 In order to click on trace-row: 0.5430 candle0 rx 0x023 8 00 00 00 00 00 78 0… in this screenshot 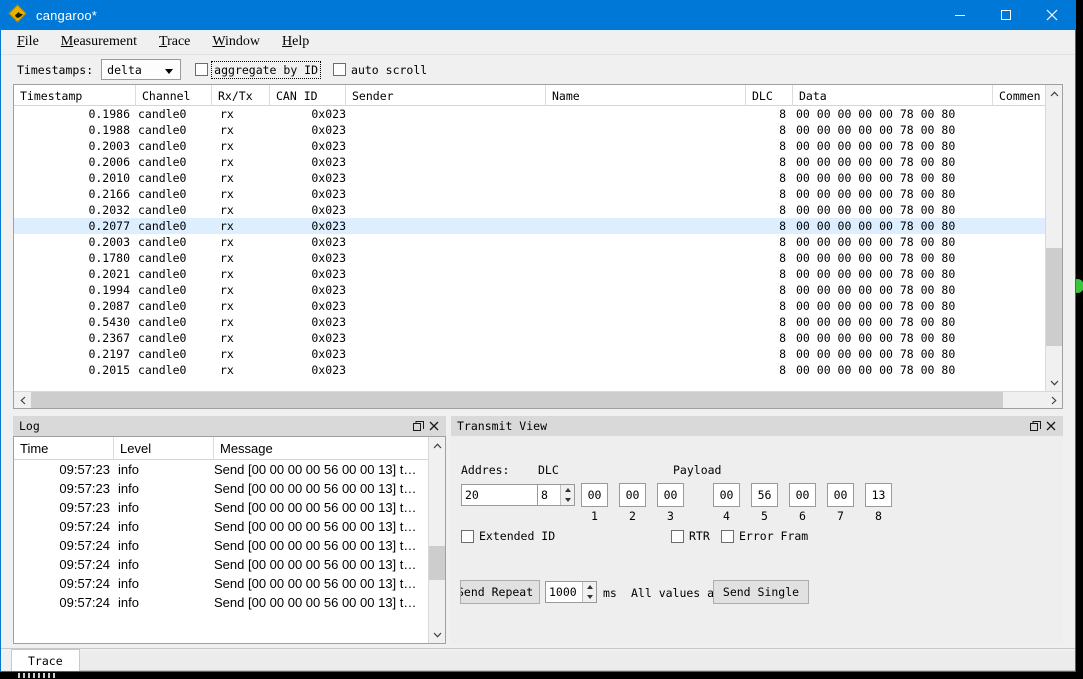, I will do `click(529, 322)`.